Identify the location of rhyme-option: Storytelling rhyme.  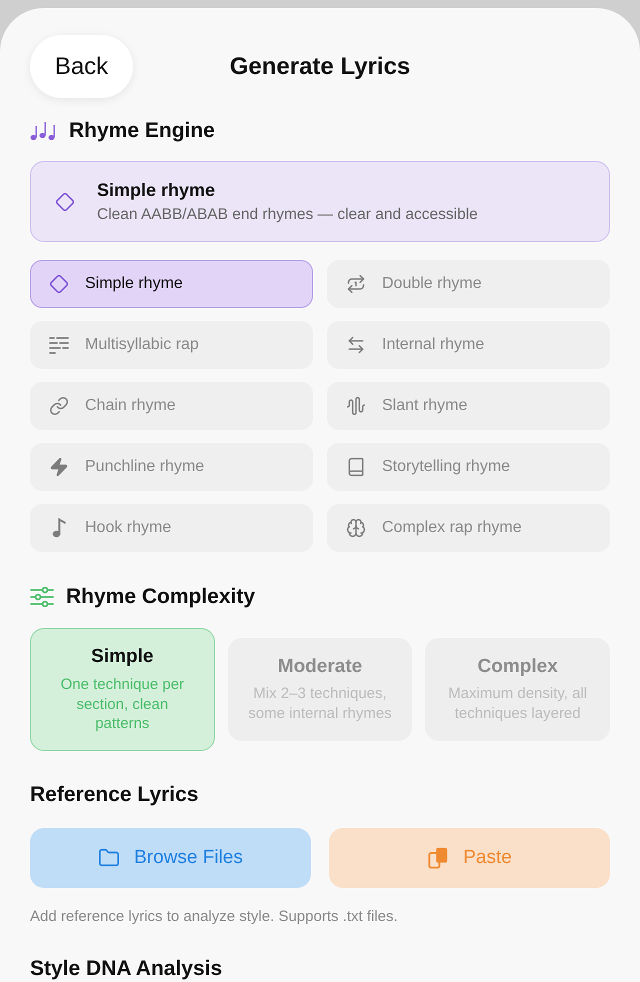
(468, 466).